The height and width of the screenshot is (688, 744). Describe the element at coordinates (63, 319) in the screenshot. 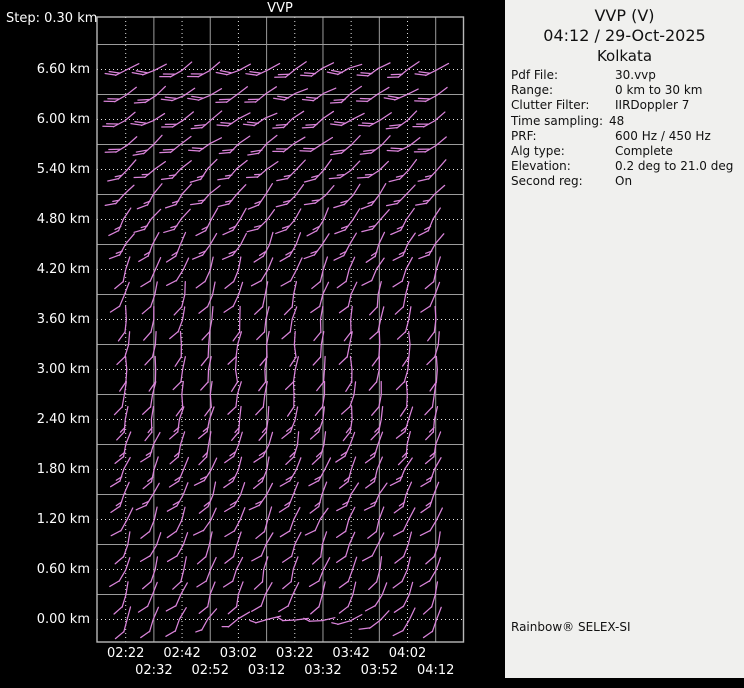

I see `y-axis-tick-label: 3.60 km` at that location.